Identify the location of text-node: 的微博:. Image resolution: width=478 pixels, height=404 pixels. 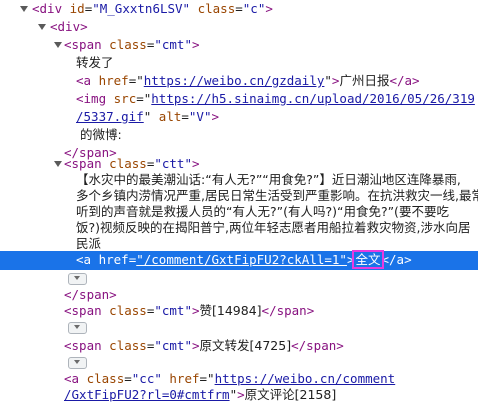
(101, 134).